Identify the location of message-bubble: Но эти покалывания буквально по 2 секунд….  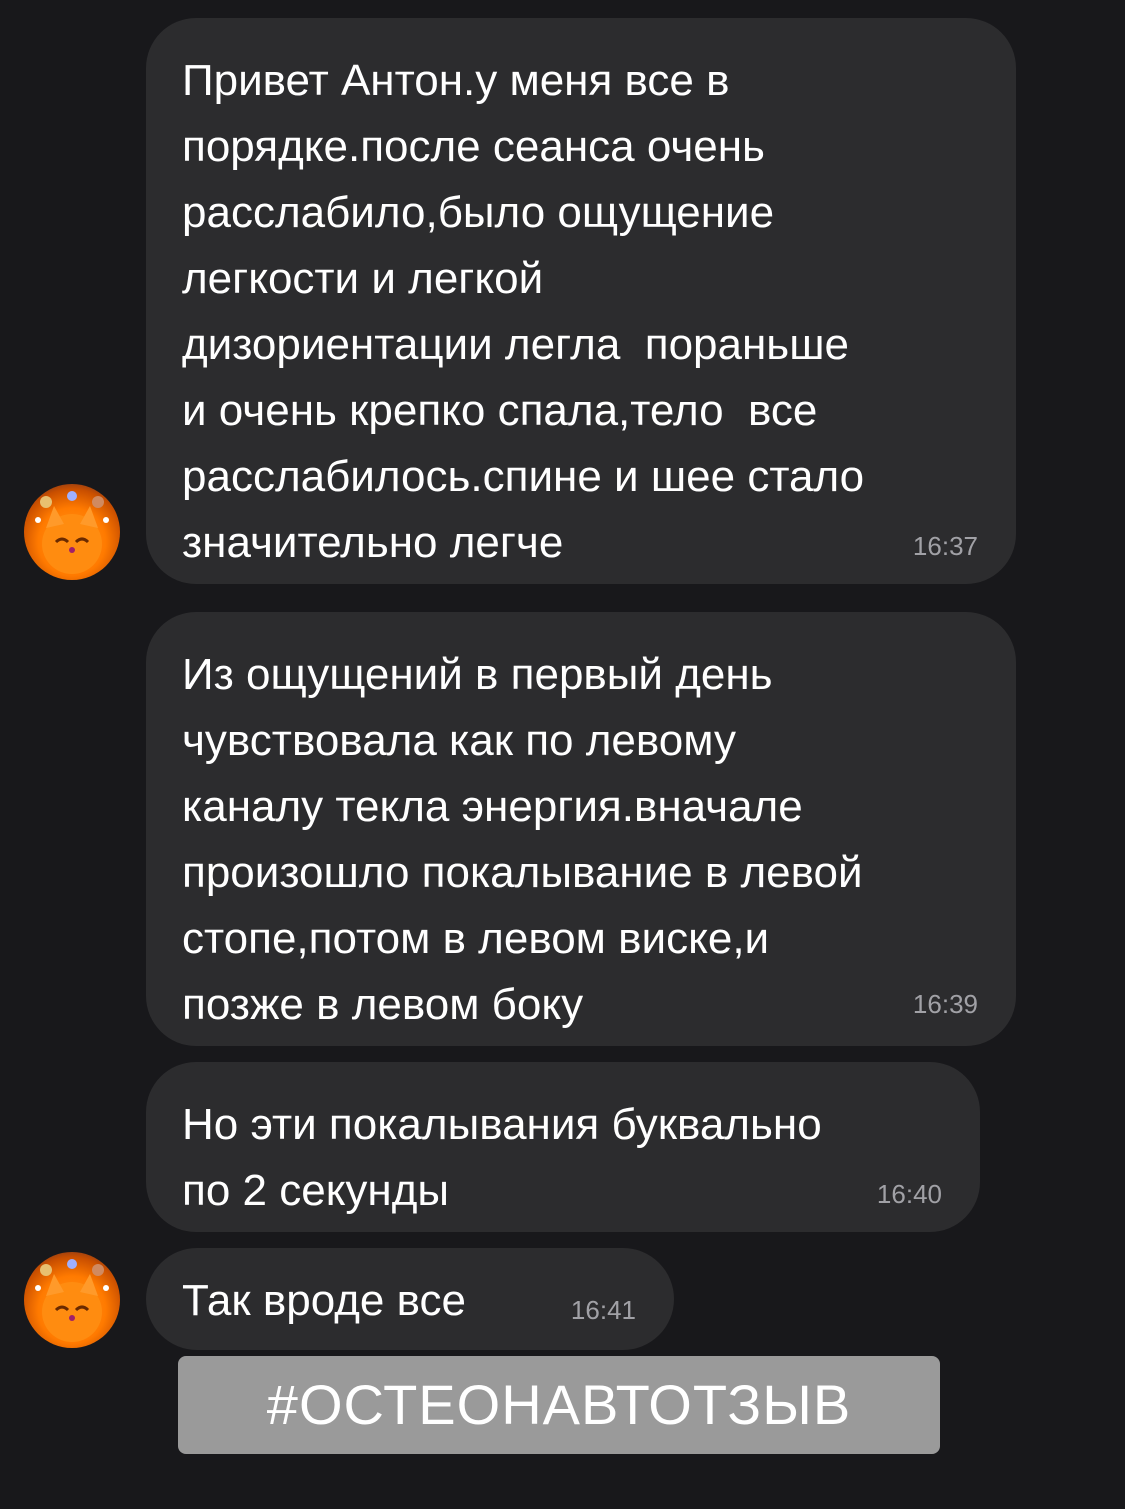
(563, 1147).